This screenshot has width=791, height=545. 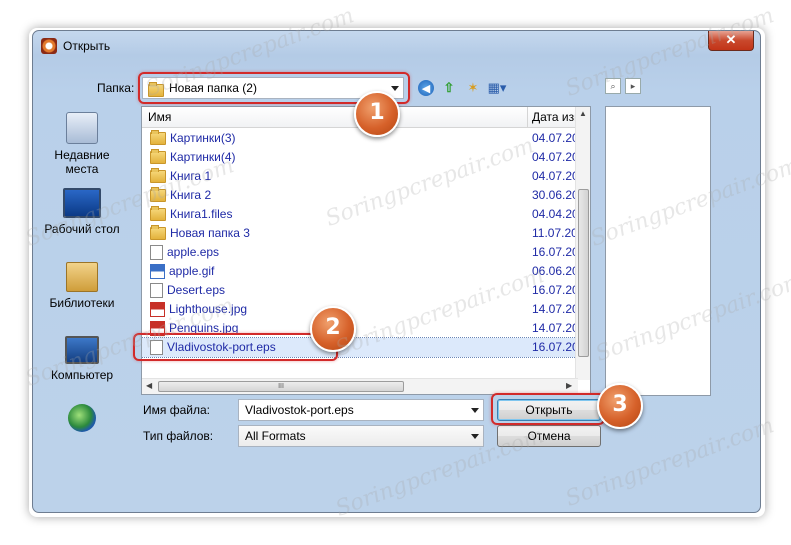 I want to click on file-row: Lighthouse.jpg 14.07.20, so click(x=360, y=309).